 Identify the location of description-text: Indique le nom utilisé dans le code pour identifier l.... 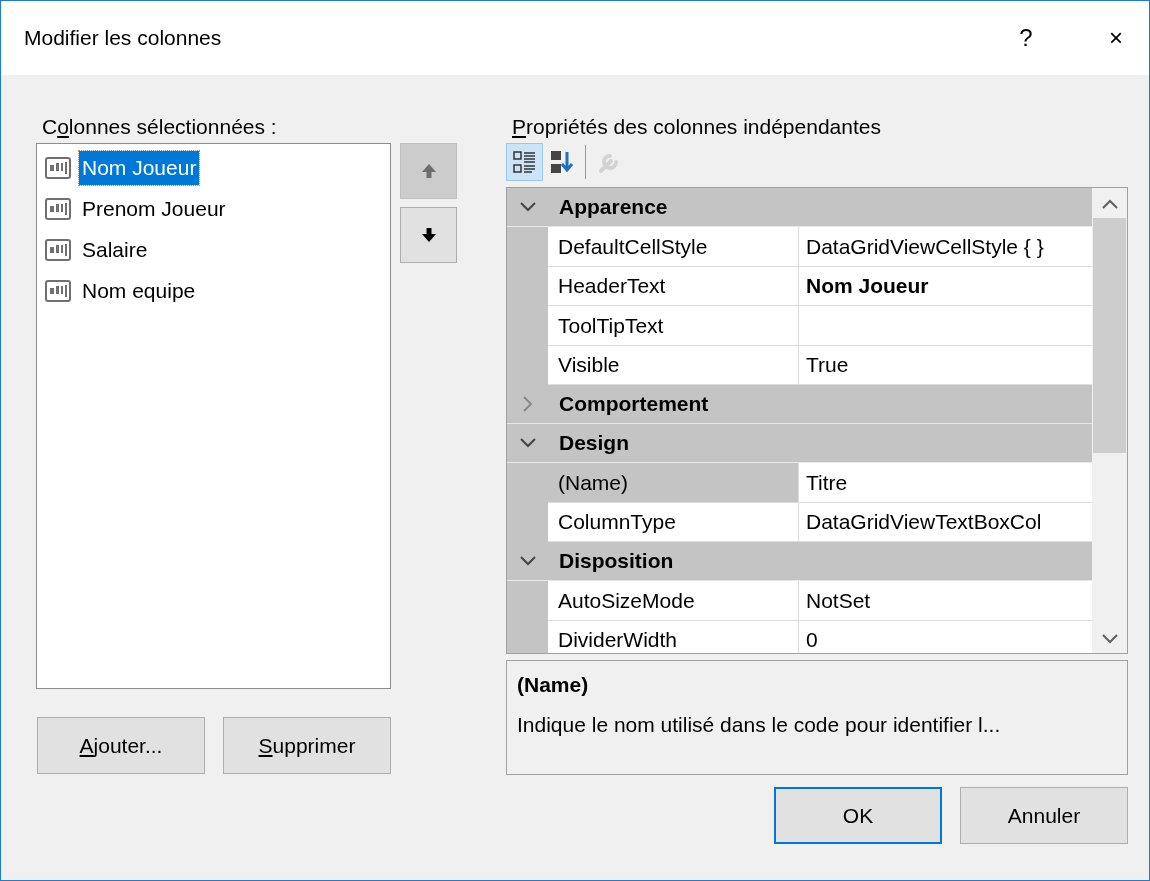
(759, 724).